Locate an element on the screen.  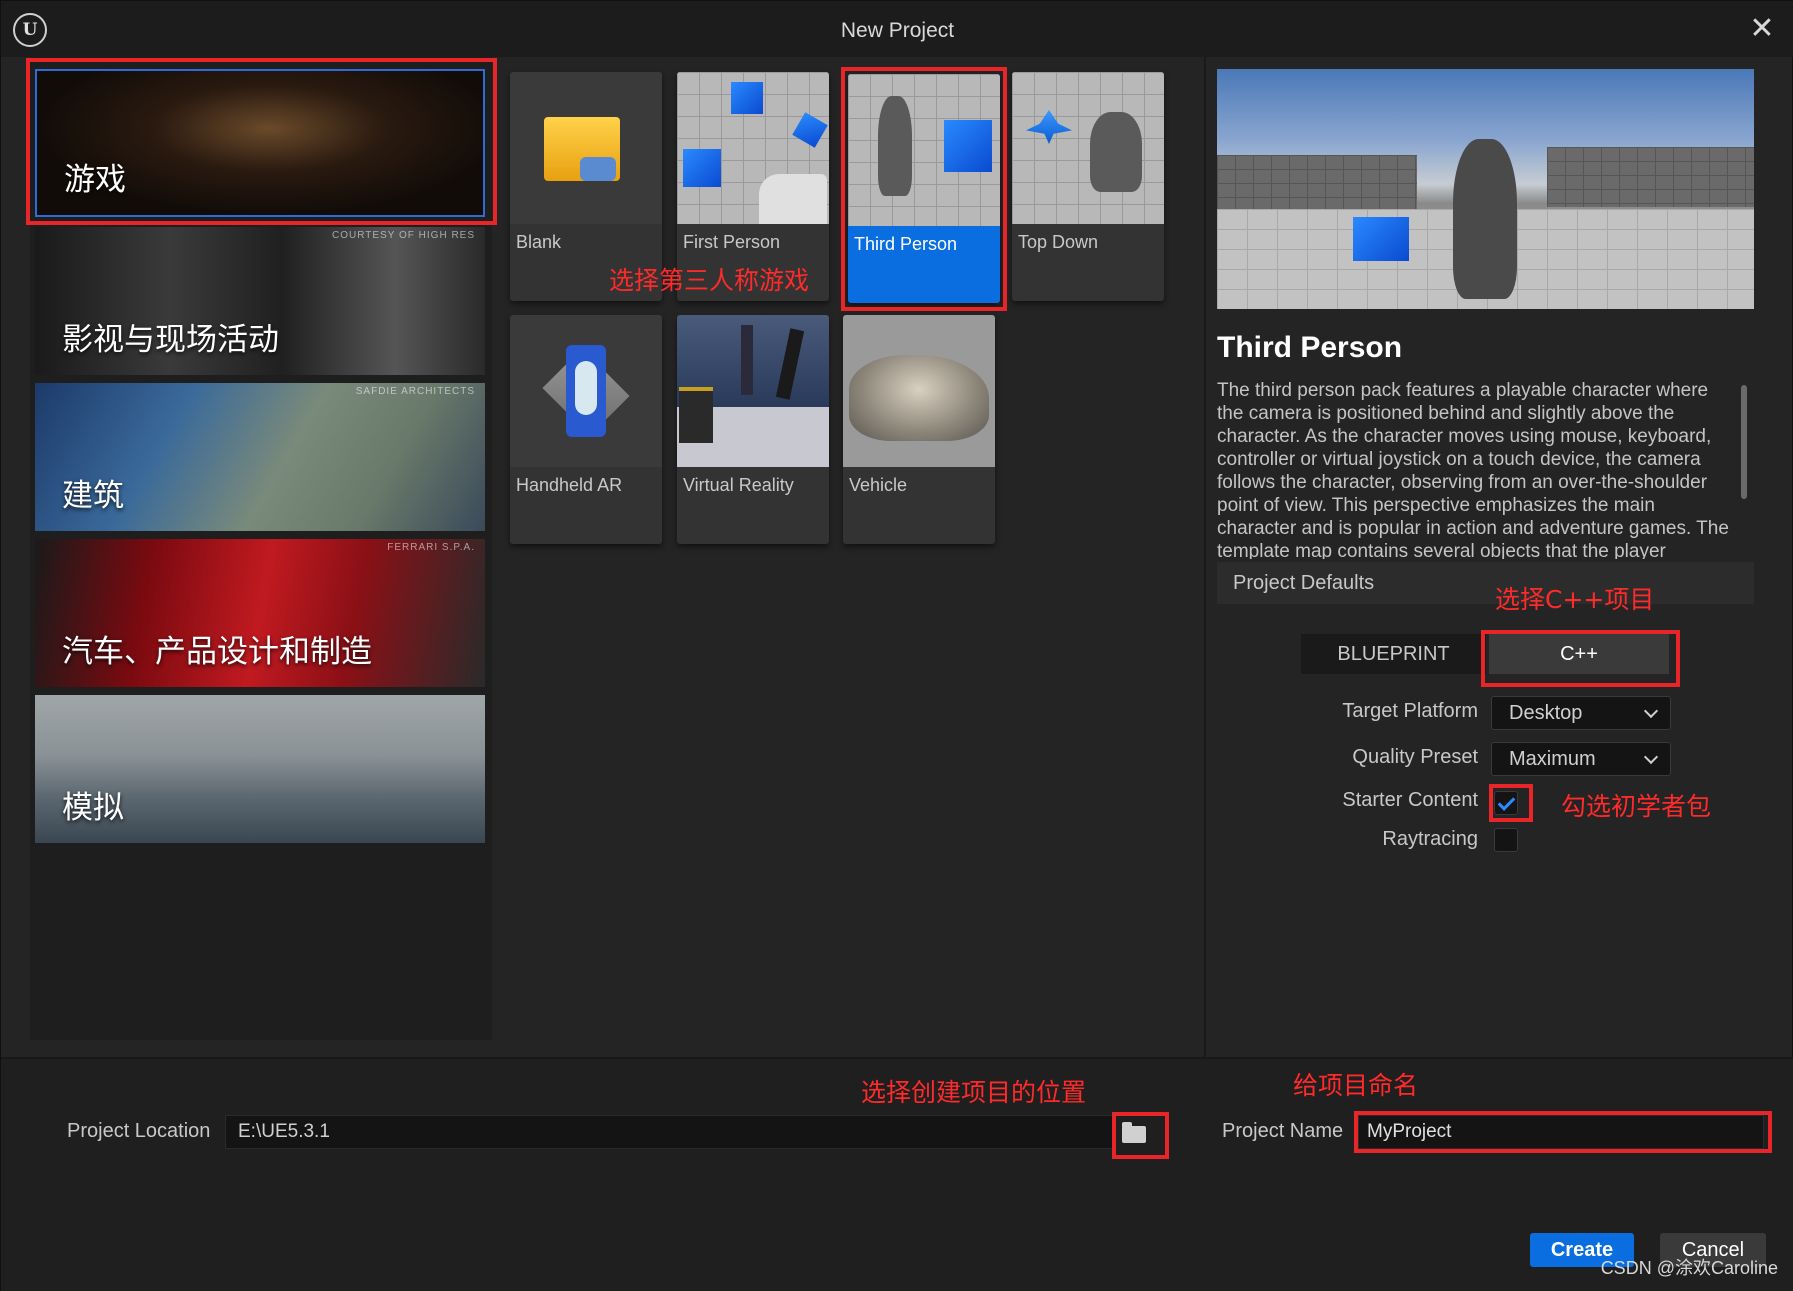
project-defaults-header: Project Defaults is located at coordinates (1485, 583).